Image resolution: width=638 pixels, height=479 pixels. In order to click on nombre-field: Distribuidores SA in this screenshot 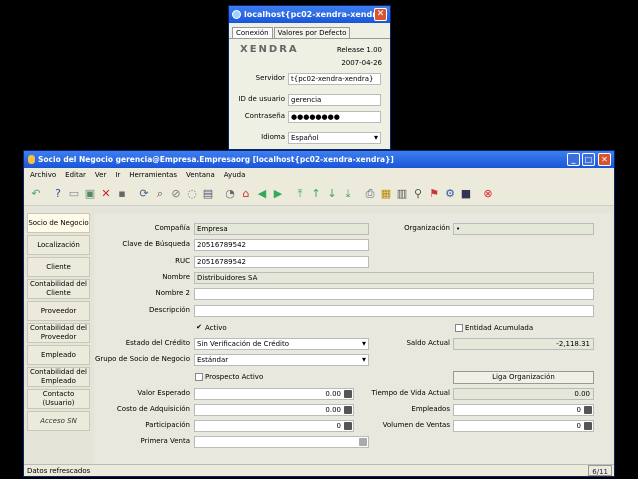, I will do `click(394, 278)`.